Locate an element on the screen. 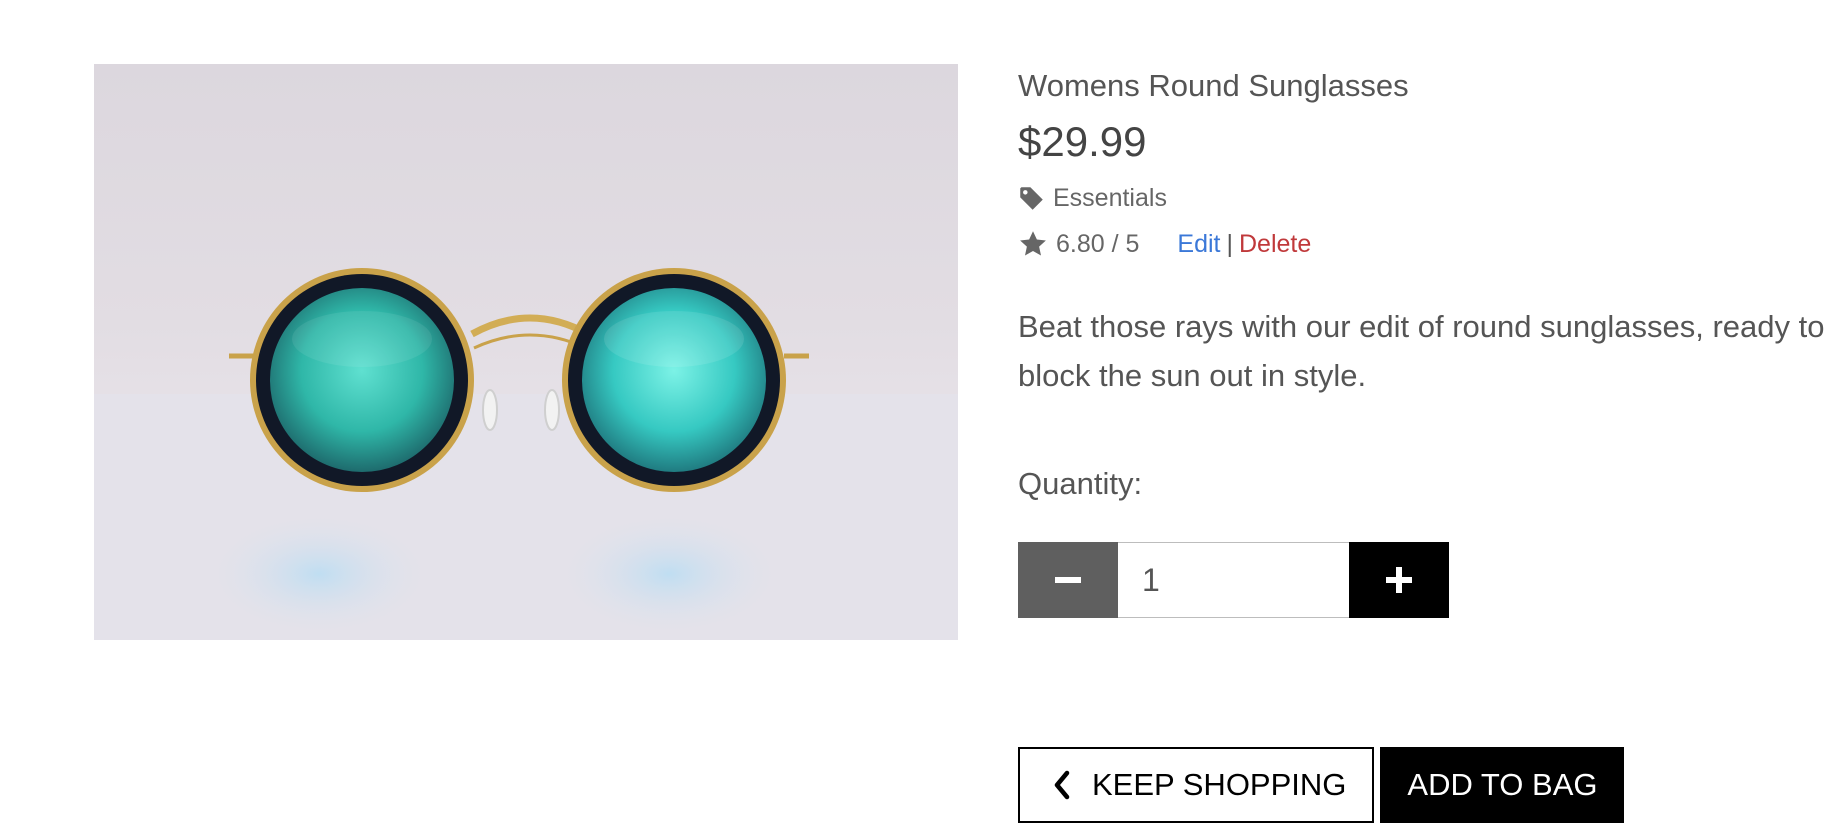 The width and height of the screenshot is (1846, 836). keep-shopping-button: KEEP SHOPPING is located at coordinates (1196, 785).